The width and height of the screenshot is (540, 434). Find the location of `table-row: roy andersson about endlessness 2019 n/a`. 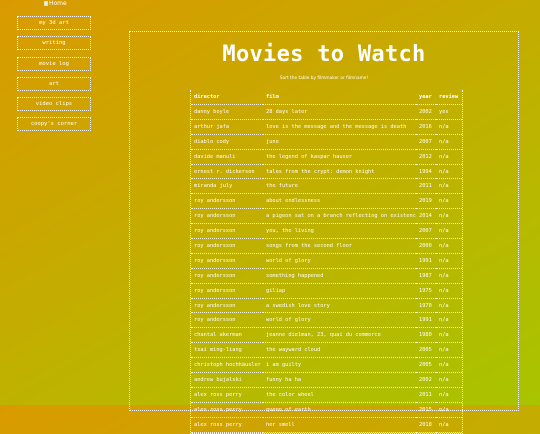

table-row: roy andersson about endlessness 2019 n/a is located at coordinates (326, 201).